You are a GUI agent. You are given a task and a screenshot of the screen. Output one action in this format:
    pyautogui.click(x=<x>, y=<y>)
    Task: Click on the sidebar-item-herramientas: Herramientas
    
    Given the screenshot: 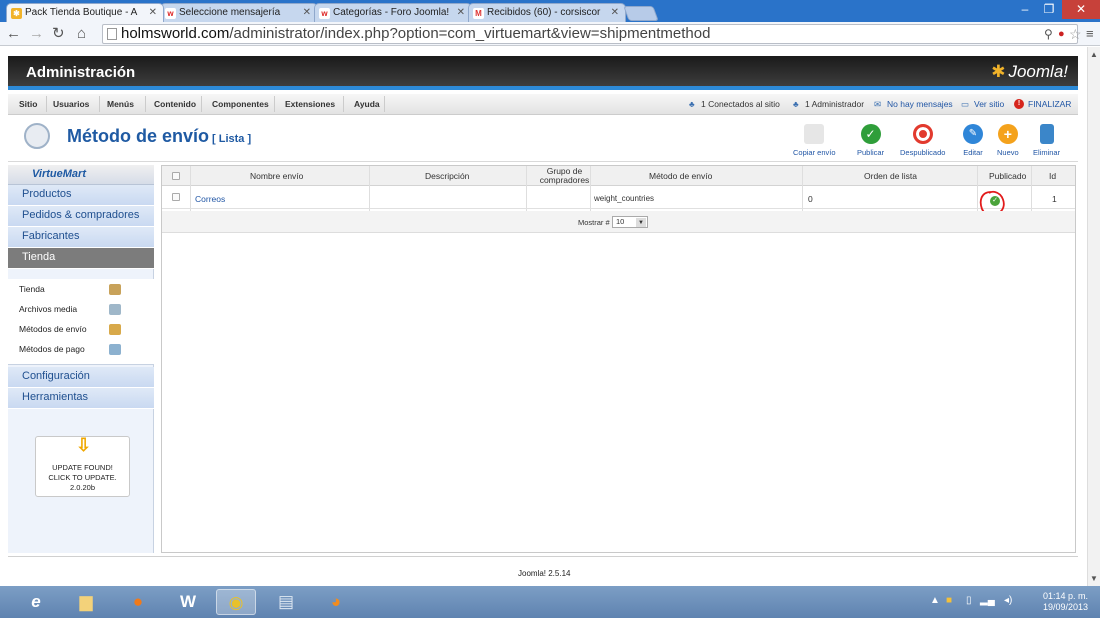 What is the action you would take?
    pyautogui.click(x=81, y=398)
    